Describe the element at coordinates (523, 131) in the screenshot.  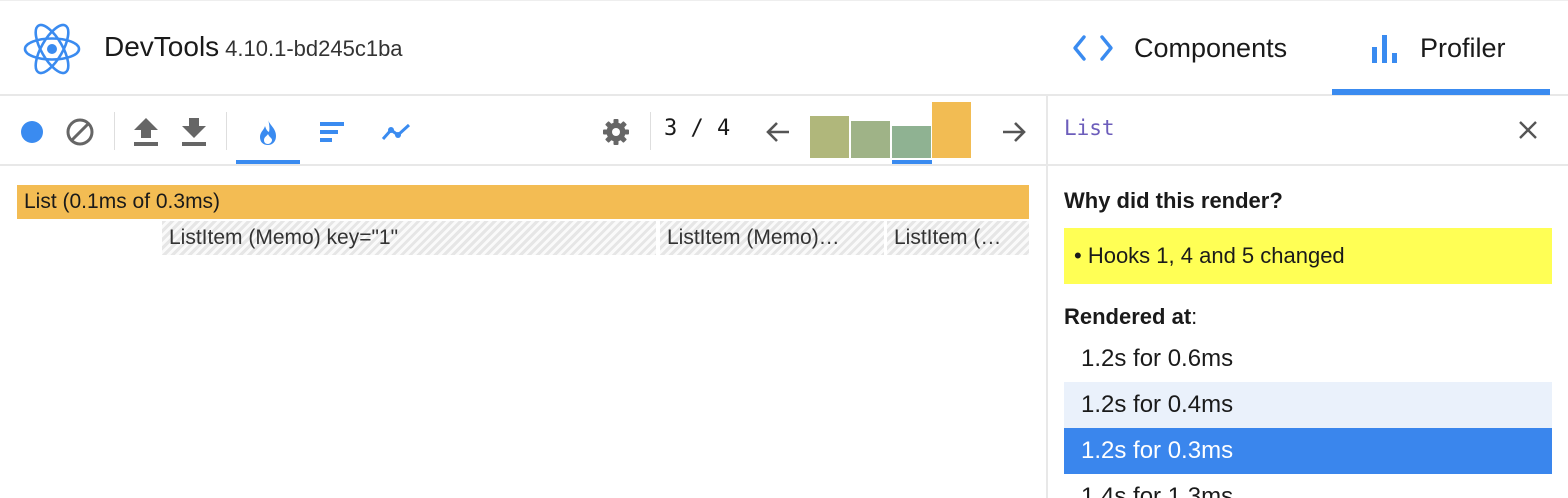
I see `profiler-toolbar: 3 / 4` at that location.